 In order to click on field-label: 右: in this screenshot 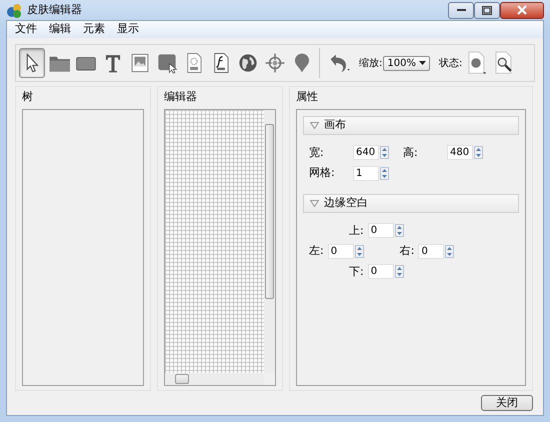, I will do `click(407, 251)`.